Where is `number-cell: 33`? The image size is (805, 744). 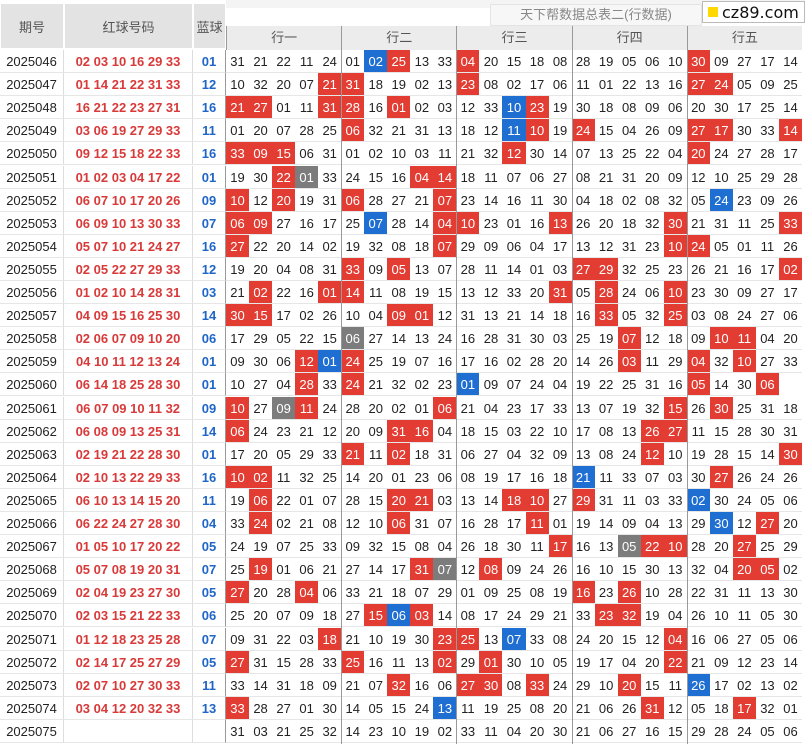 number-cell: 33 is located at coordinates (790, 223).